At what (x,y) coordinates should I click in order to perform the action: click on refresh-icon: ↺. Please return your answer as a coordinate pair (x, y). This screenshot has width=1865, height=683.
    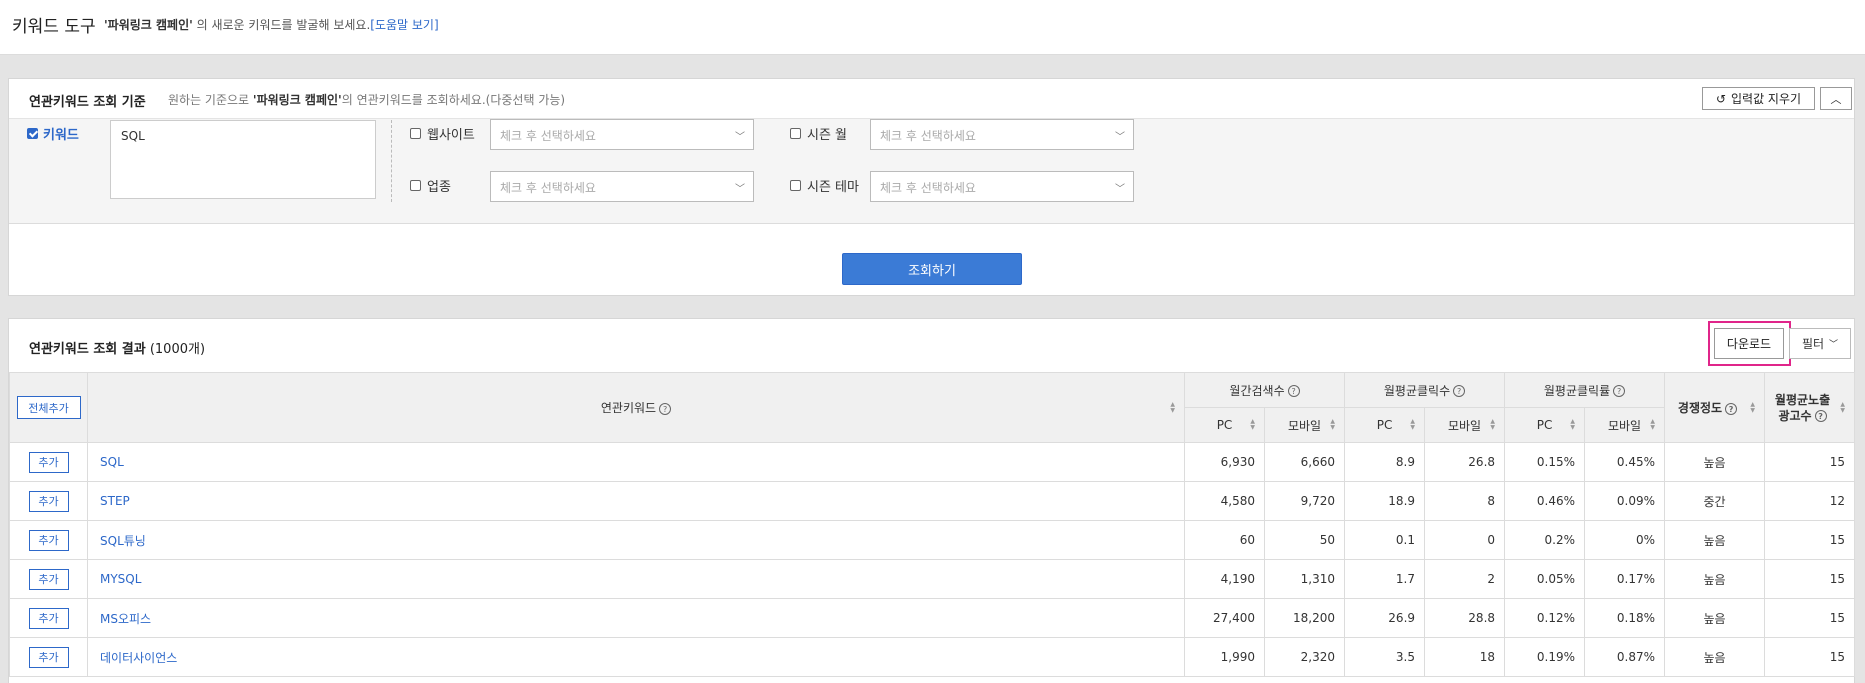
    Looking at the image, I should click on (1720, 98).